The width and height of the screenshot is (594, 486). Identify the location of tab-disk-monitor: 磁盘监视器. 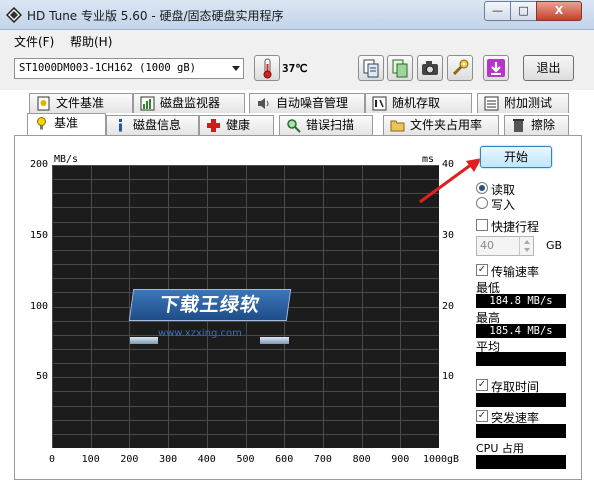
(189, 103).